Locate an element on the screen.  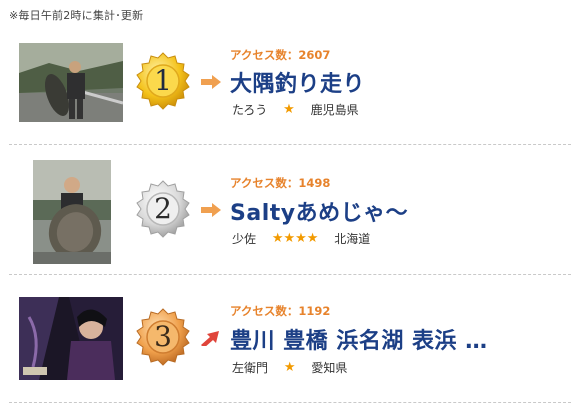
entry-meta: 左衛門 ★ 愛知県 is located at coordinates (289, 367).